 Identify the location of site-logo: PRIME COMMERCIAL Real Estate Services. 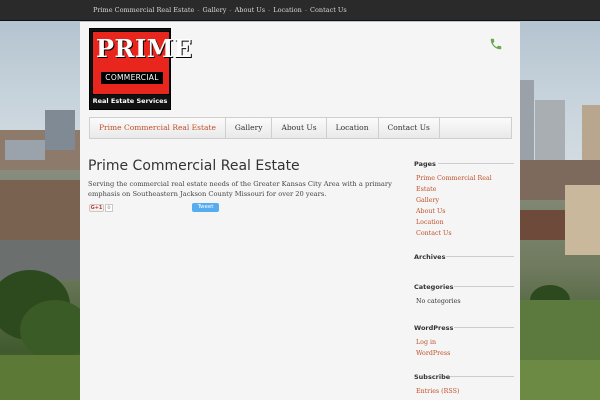
(140, 69).